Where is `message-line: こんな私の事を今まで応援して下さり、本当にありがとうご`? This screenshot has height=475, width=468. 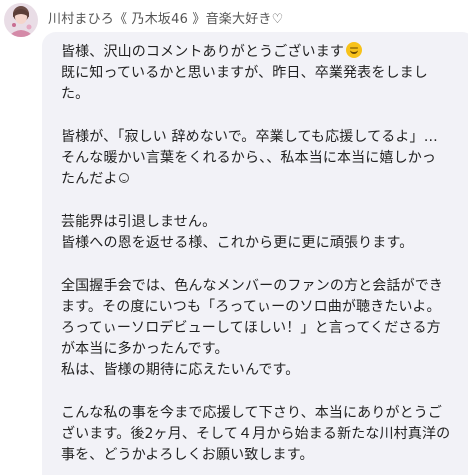 message-line: こんな私の事を今まで応援して下さり、本当にありがとうご is located at coordinates (252, 413).